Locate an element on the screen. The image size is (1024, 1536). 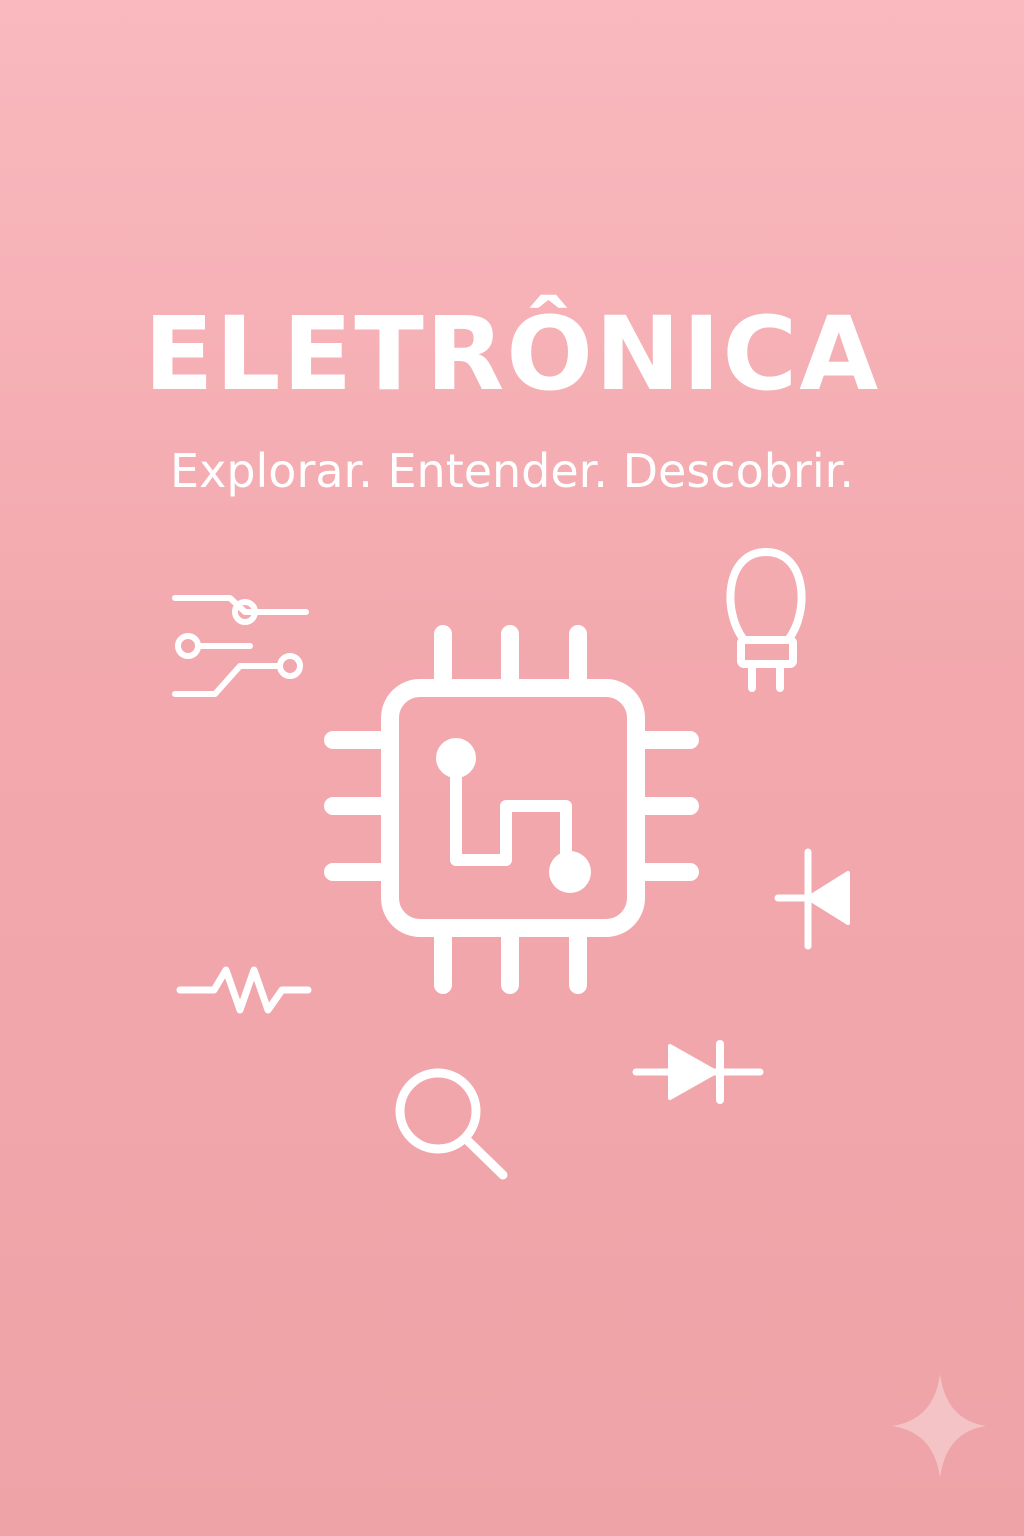
light-bulb-icon is located at coordinates (766, 620).